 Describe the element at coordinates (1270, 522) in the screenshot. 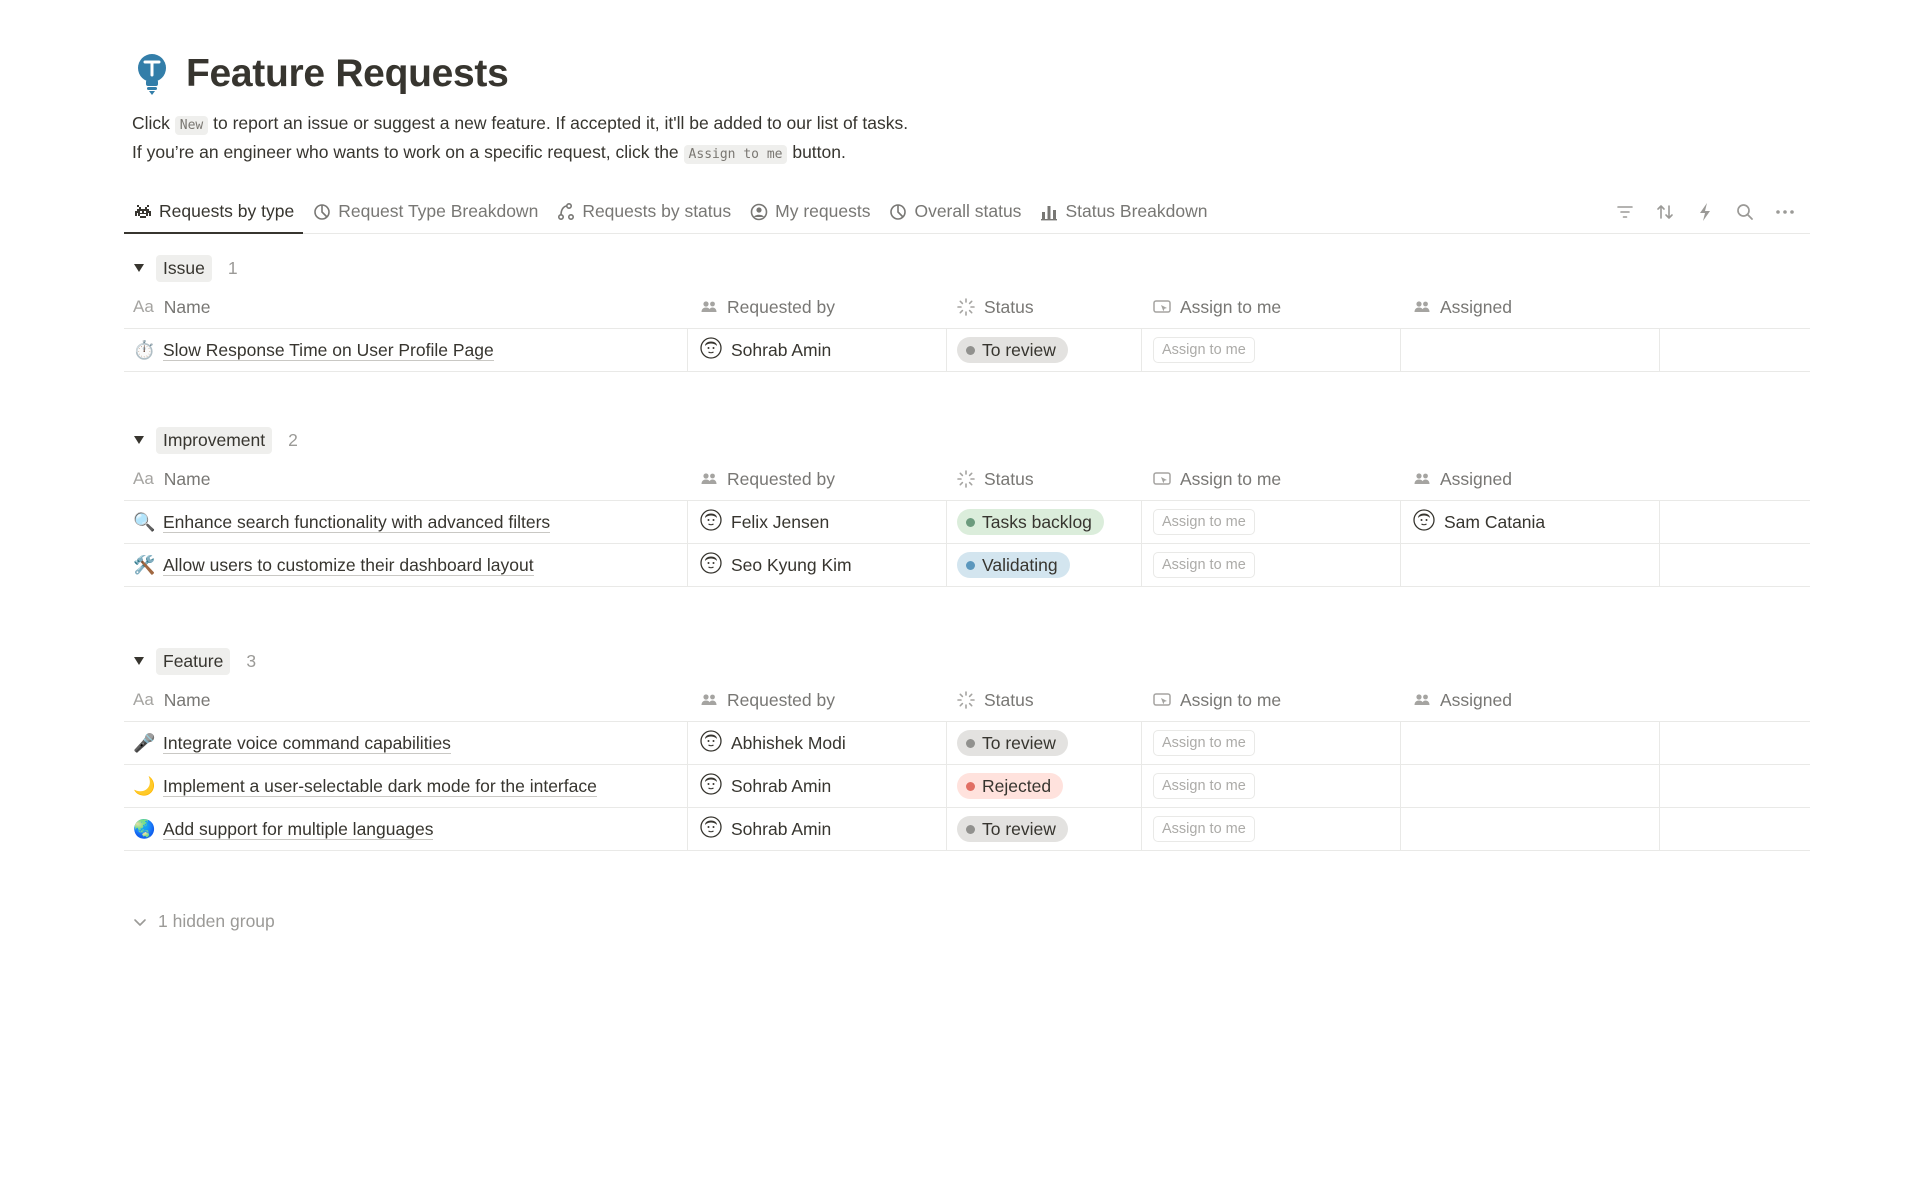

I see `assign-cell: Assign to me` at that location.